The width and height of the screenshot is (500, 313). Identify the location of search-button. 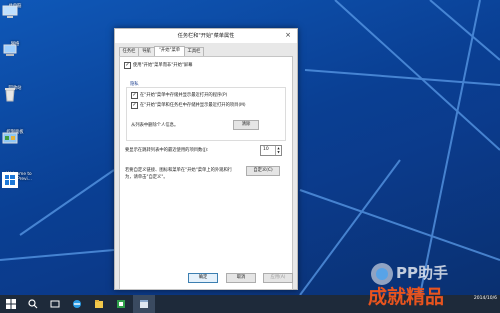
(33, 304).